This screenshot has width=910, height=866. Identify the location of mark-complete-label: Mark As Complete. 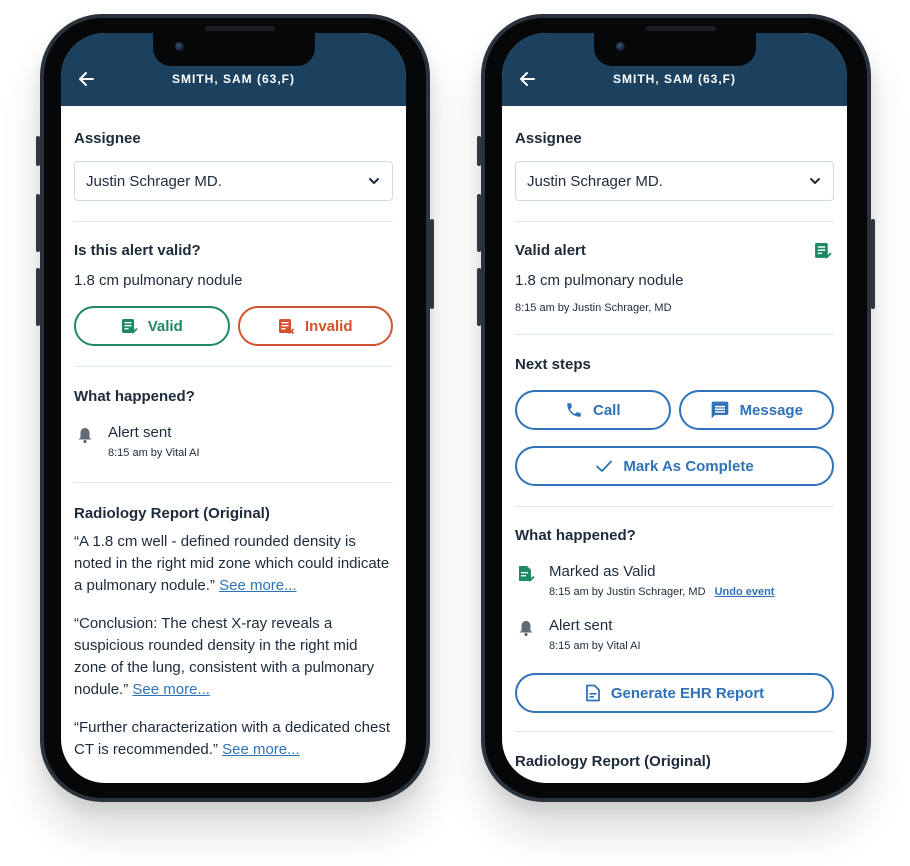
(688, 466).